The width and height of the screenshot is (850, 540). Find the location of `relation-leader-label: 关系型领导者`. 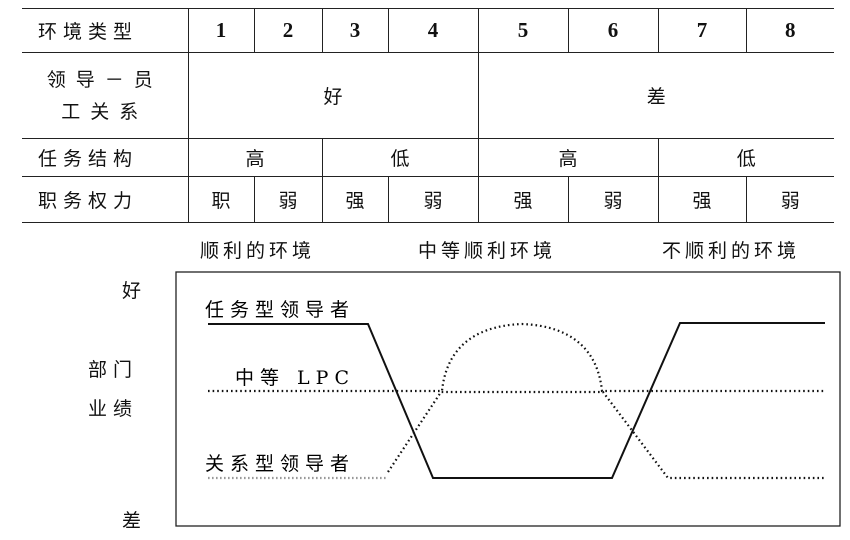

relation-leader-label: 关系型领导者 is located at coordinates (280, 464).